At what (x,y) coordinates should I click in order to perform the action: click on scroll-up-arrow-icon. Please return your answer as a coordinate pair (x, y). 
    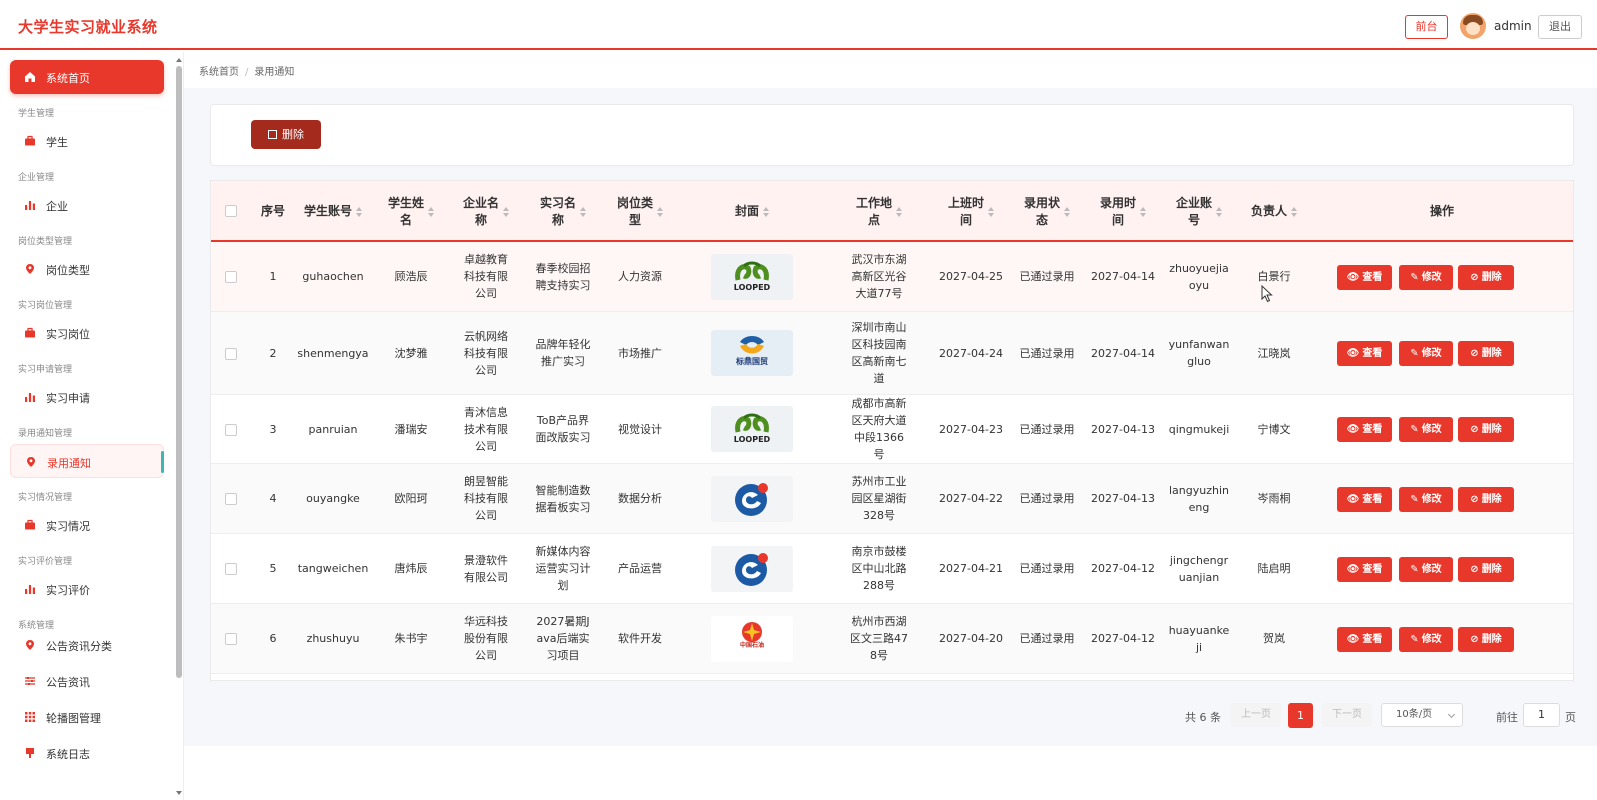
    Looking at the image, I should click on (179, 60).